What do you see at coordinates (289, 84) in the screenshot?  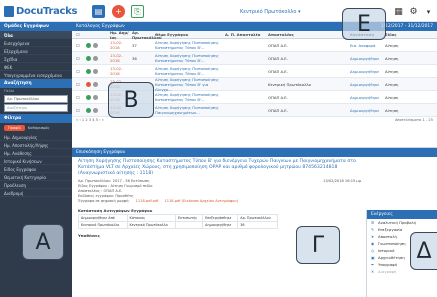 I see `row-sender: Κεντρική Πρωτόκολλο` at bounding box center [289, 84].